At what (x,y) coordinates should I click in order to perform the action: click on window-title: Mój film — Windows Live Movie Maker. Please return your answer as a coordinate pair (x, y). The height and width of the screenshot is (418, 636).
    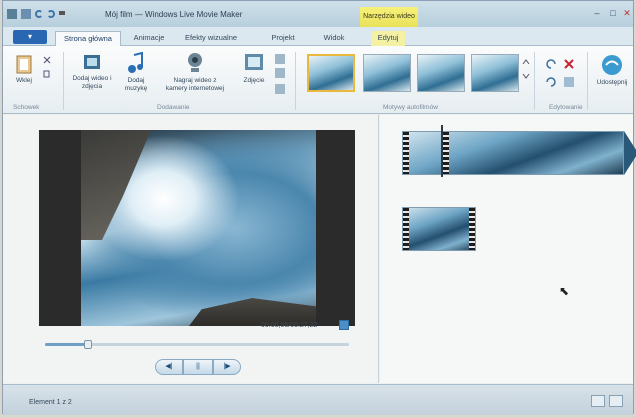
    Looking at the image, I should click on (174, 14).